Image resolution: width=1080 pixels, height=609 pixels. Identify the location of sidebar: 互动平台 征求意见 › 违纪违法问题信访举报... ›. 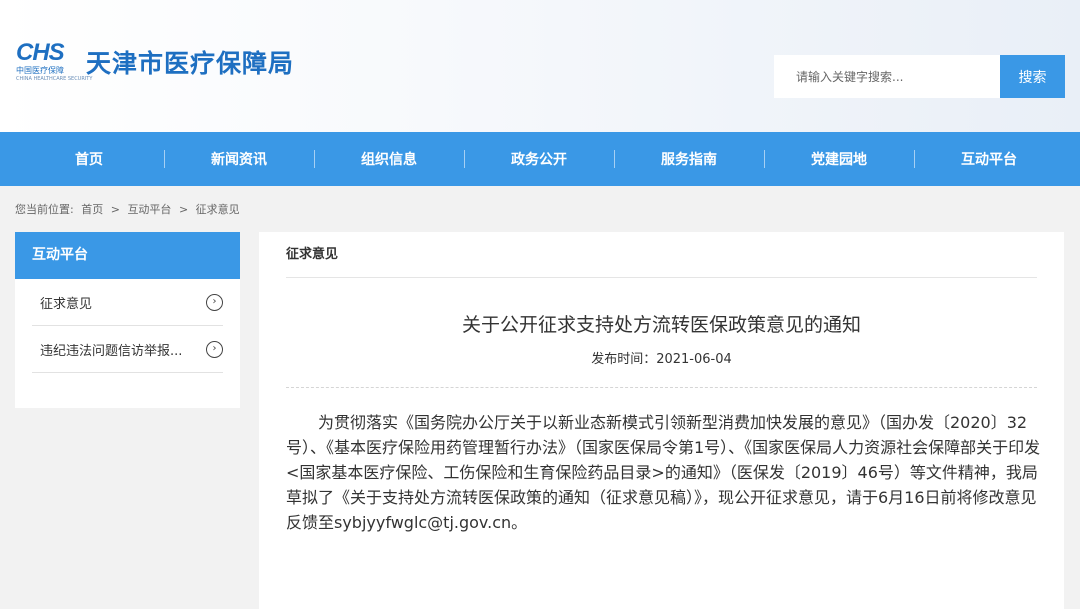
(127, 320).